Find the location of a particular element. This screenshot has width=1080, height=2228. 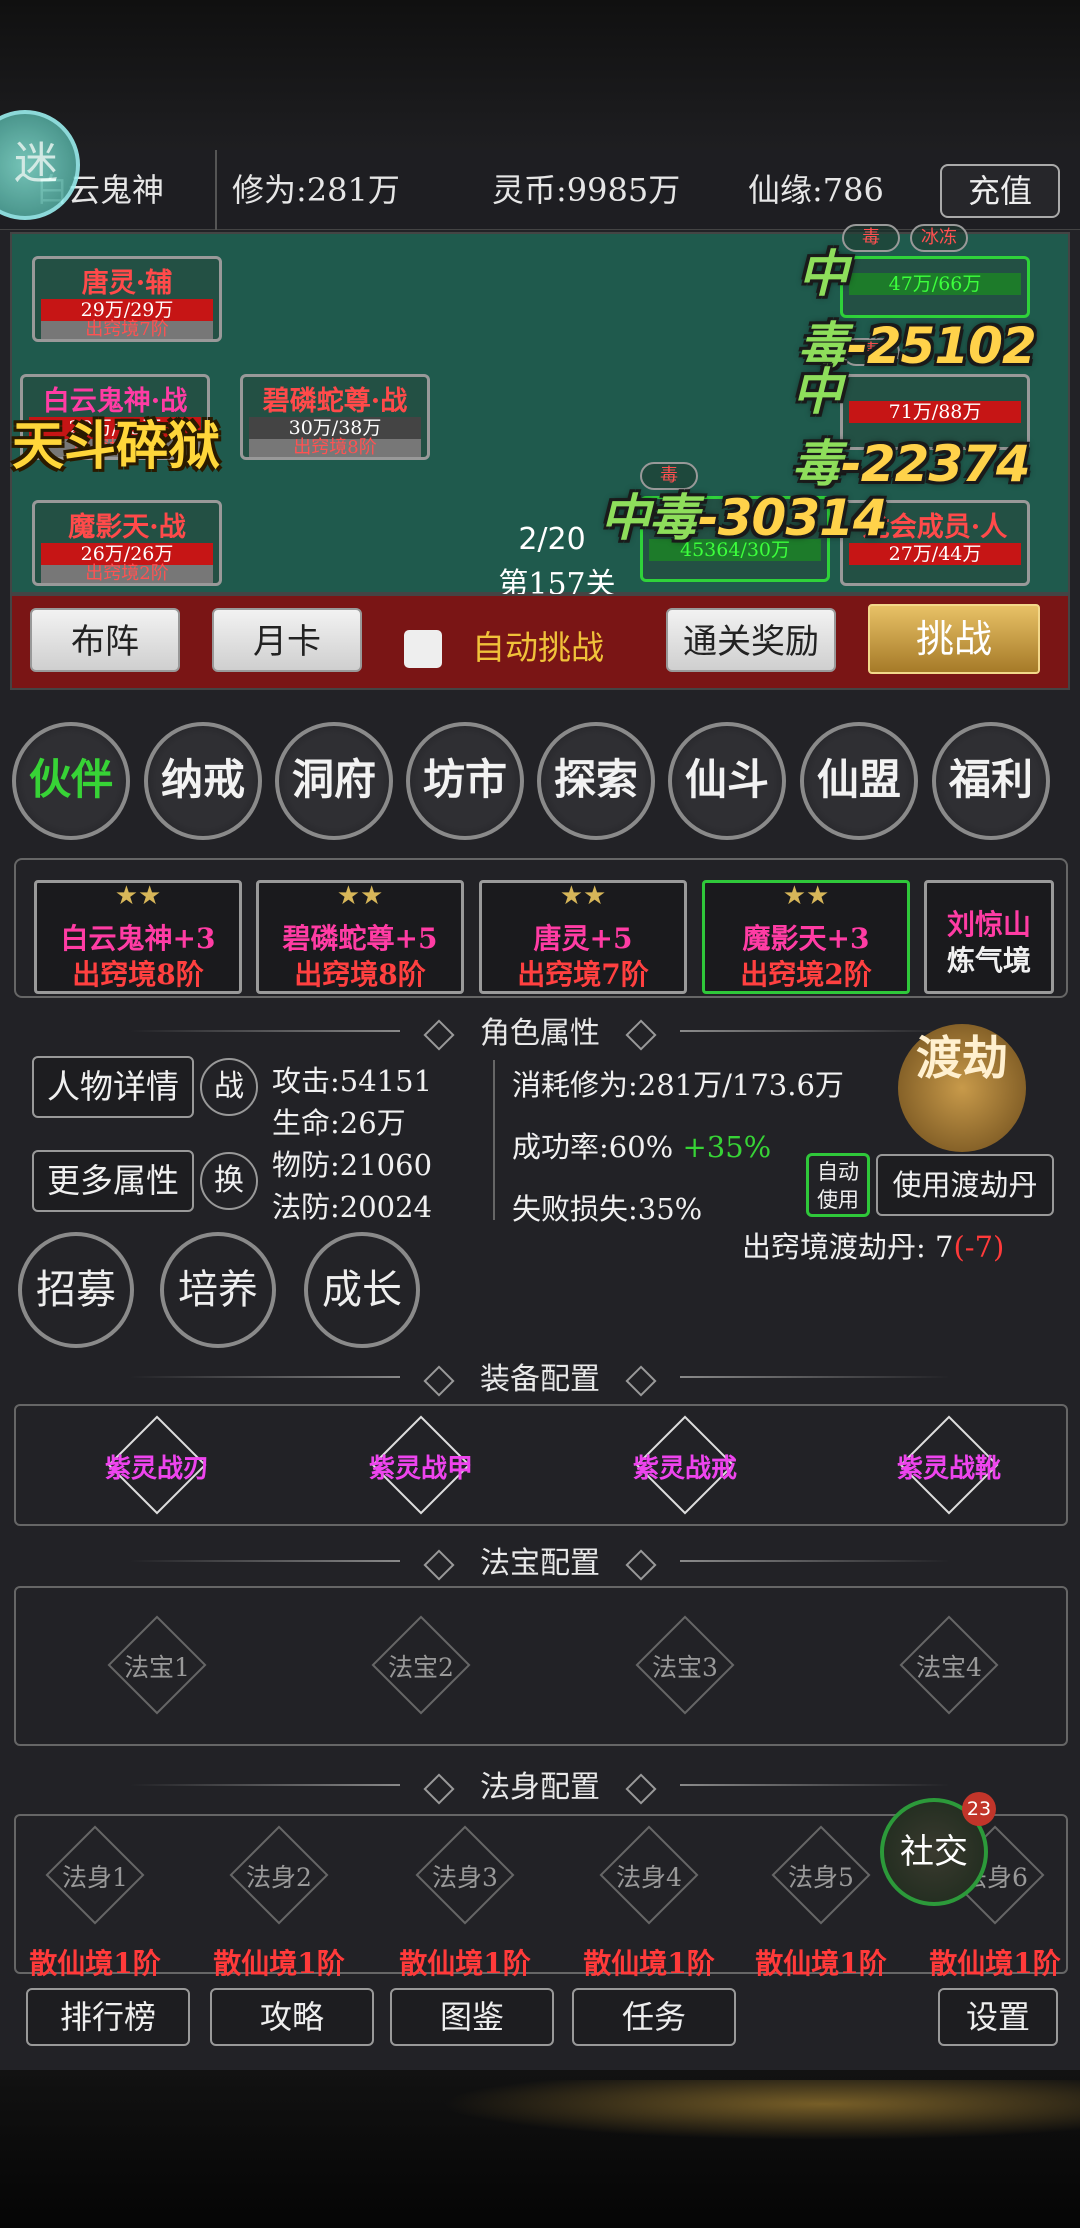

menu-welfare: 福利 is located at coordinates (991, 781).